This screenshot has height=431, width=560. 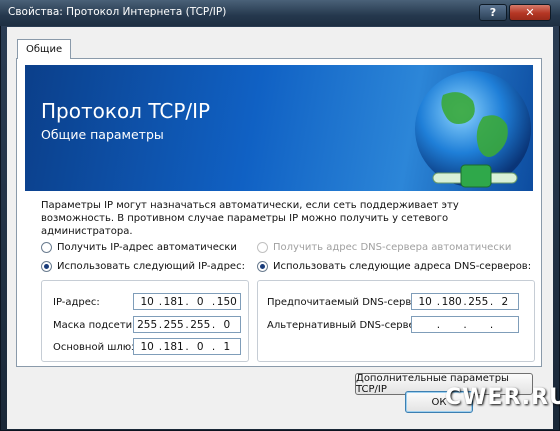 I want to click on default-gateway-input: 10. 181. 0. 1, so click(x=187, y=346).